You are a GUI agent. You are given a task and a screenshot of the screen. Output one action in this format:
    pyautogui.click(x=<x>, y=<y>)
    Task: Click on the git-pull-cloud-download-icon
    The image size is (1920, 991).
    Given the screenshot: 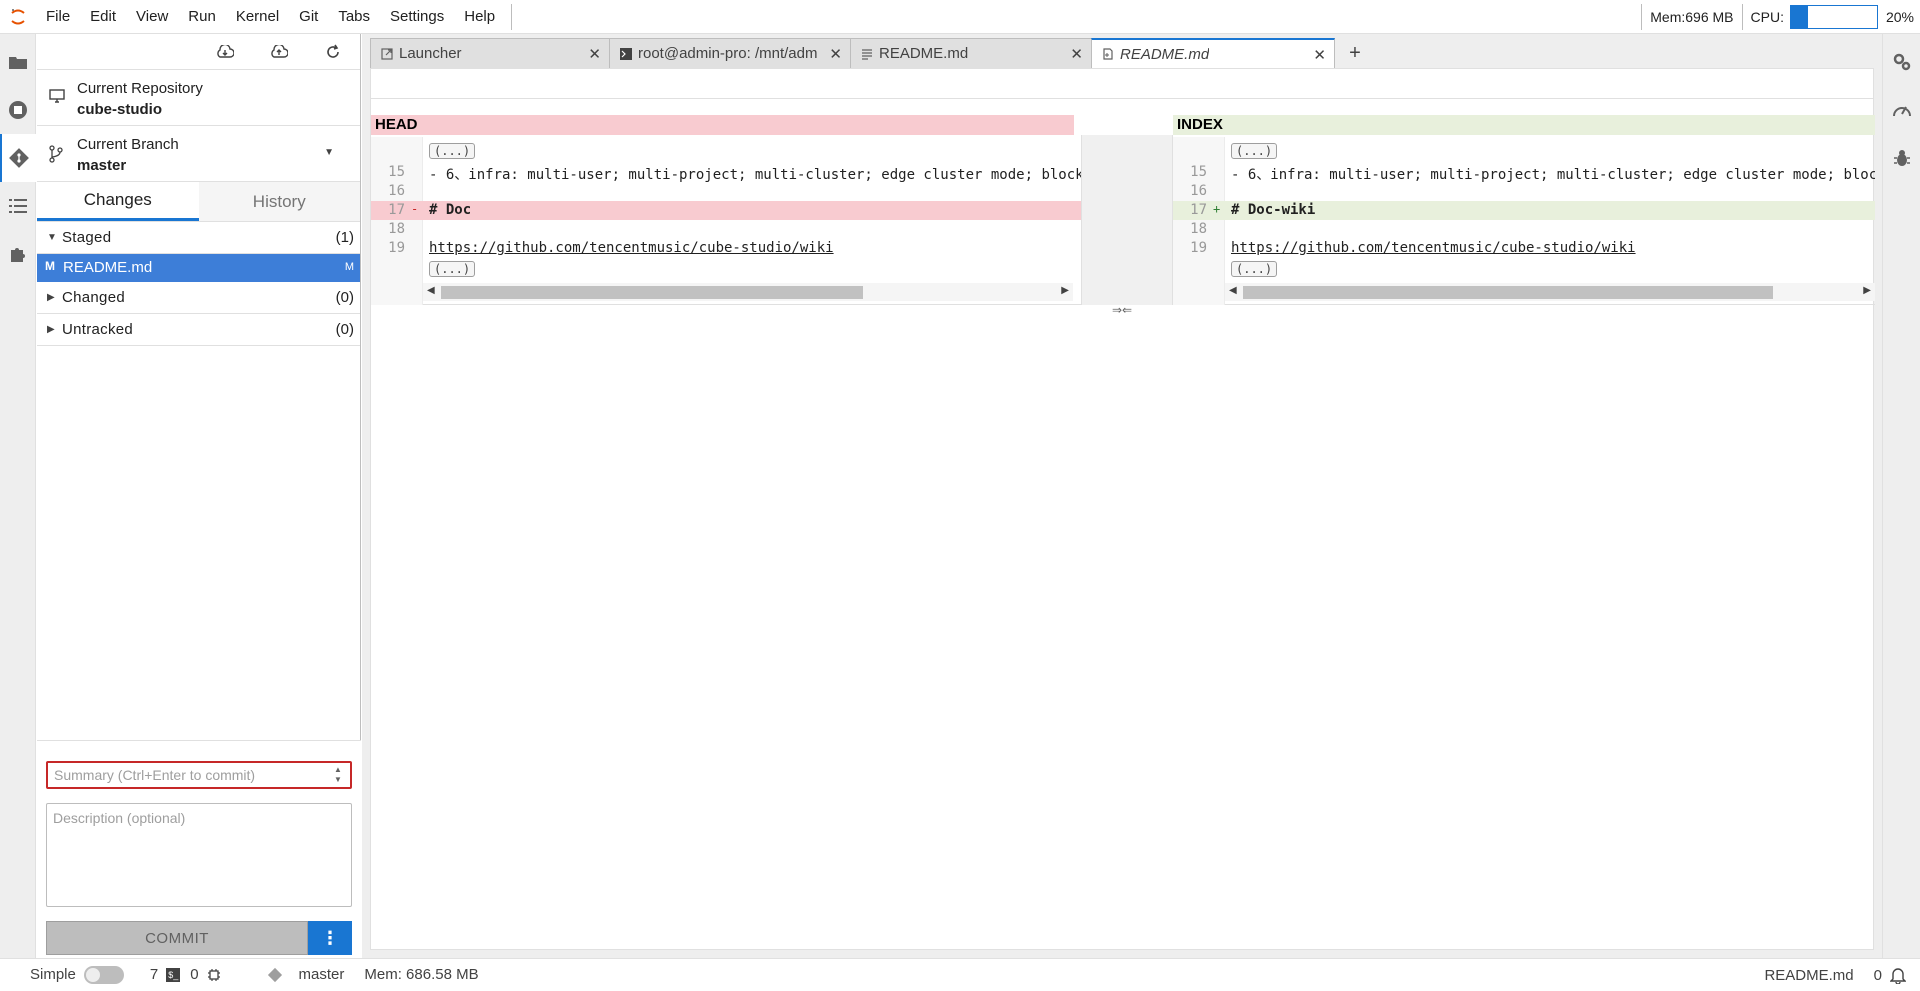 What is the action you would take?
    pyautogui.click(x=225, y=52)
    